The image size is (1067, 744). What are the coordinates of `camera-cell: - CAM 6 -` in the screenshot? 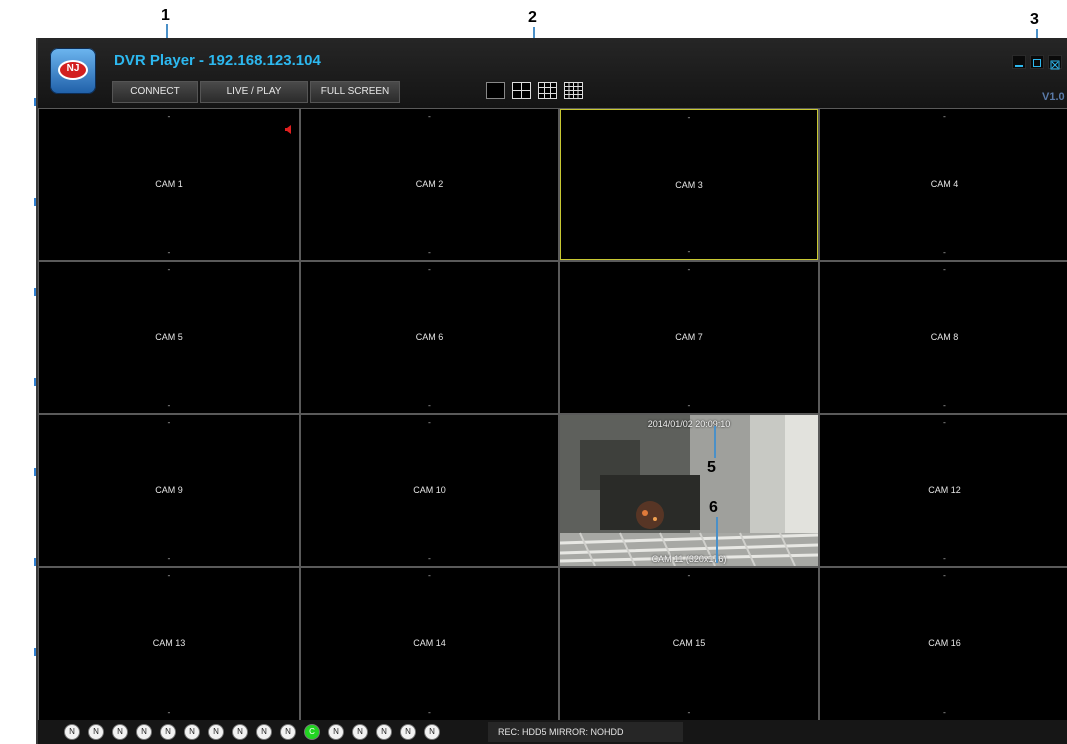 It's located at (429, 337).